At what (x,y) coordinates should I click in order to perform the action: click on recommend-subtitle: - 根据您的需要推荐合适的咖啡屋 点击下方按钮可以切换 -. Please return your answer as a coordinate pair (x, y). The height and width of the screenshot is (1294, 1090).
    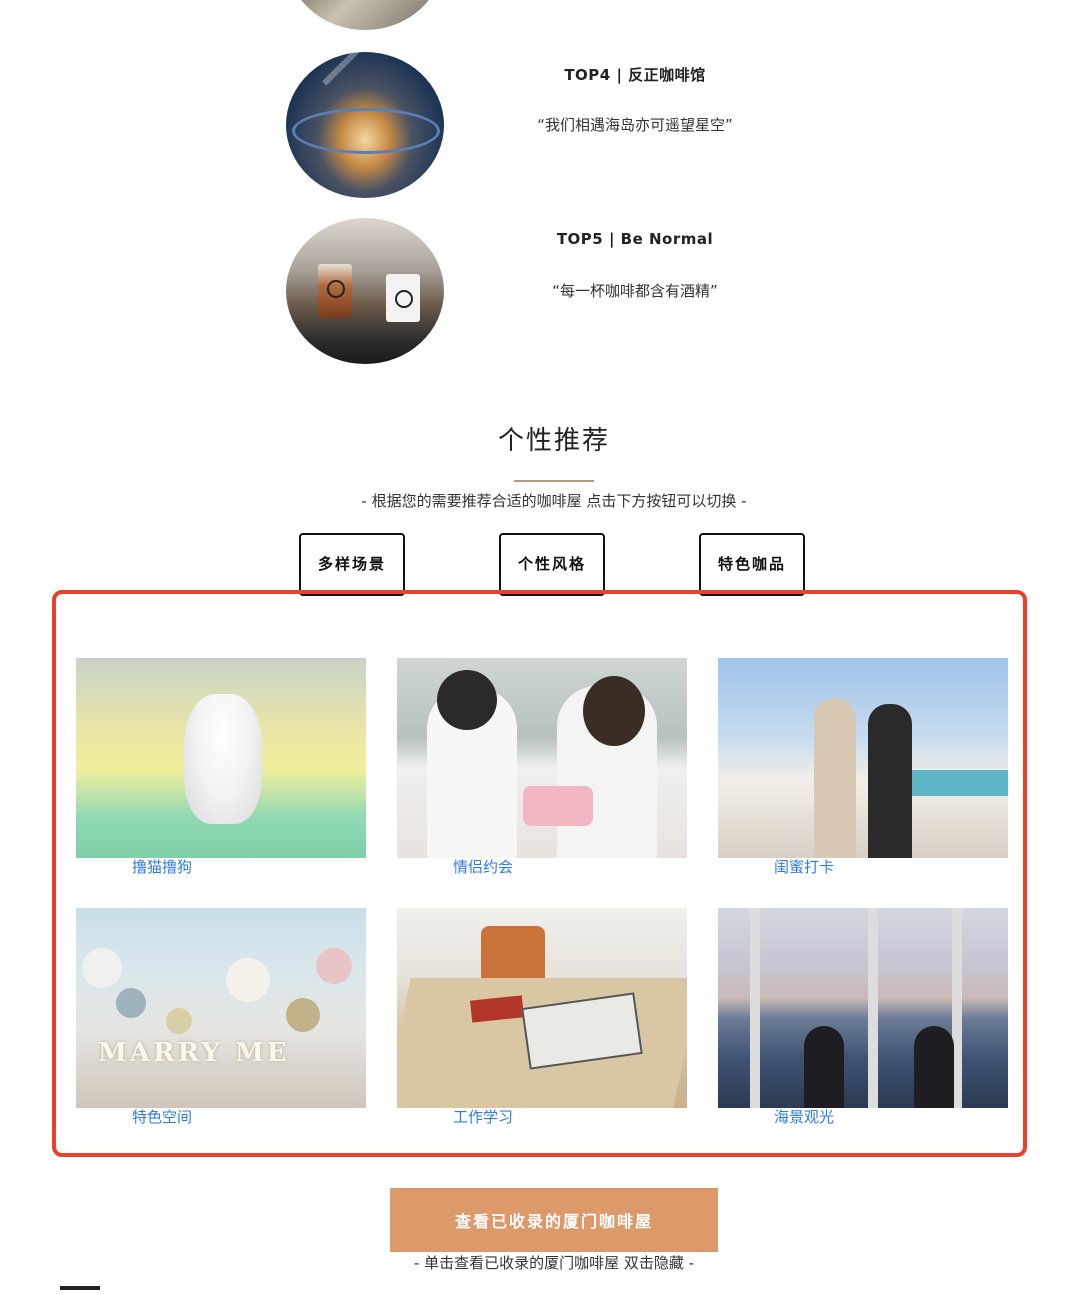
    Looking at the image, I should click on (554, 501).